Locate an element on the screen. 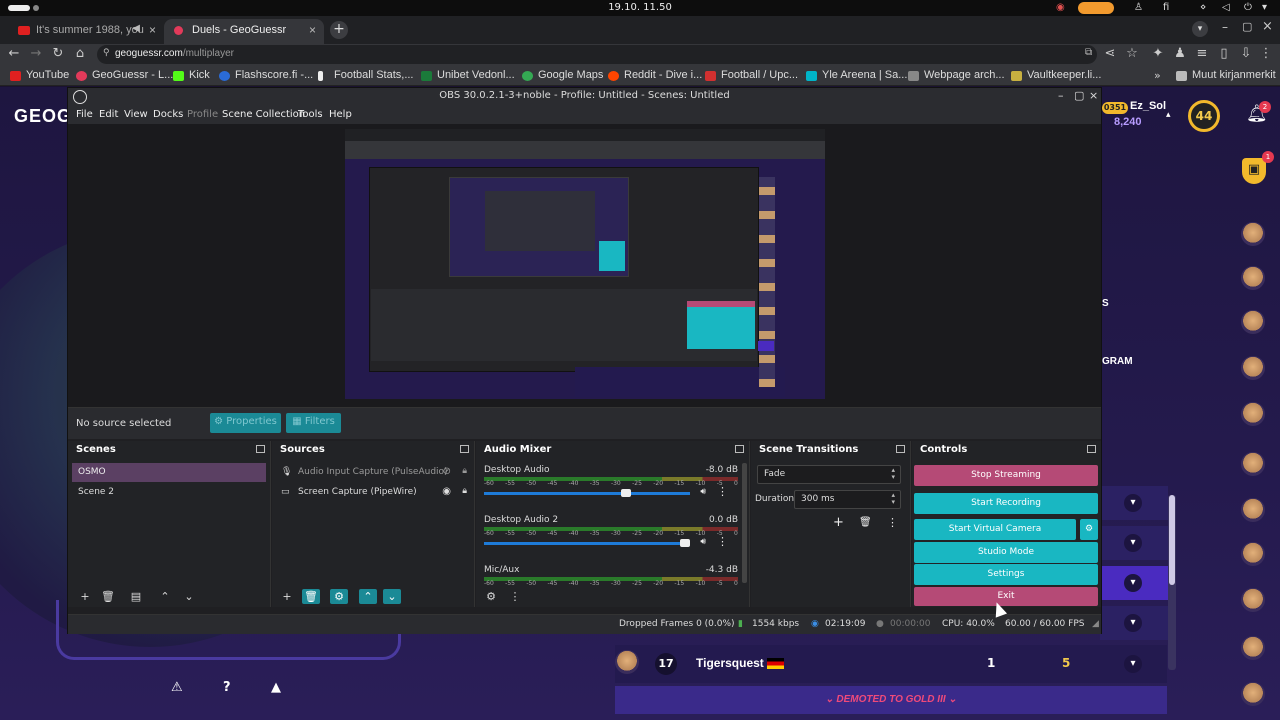 Image resolution: width=1280 pixels, height=720 pixels. scene-item-osmo: OSMO is located at coordinates (169, 472).